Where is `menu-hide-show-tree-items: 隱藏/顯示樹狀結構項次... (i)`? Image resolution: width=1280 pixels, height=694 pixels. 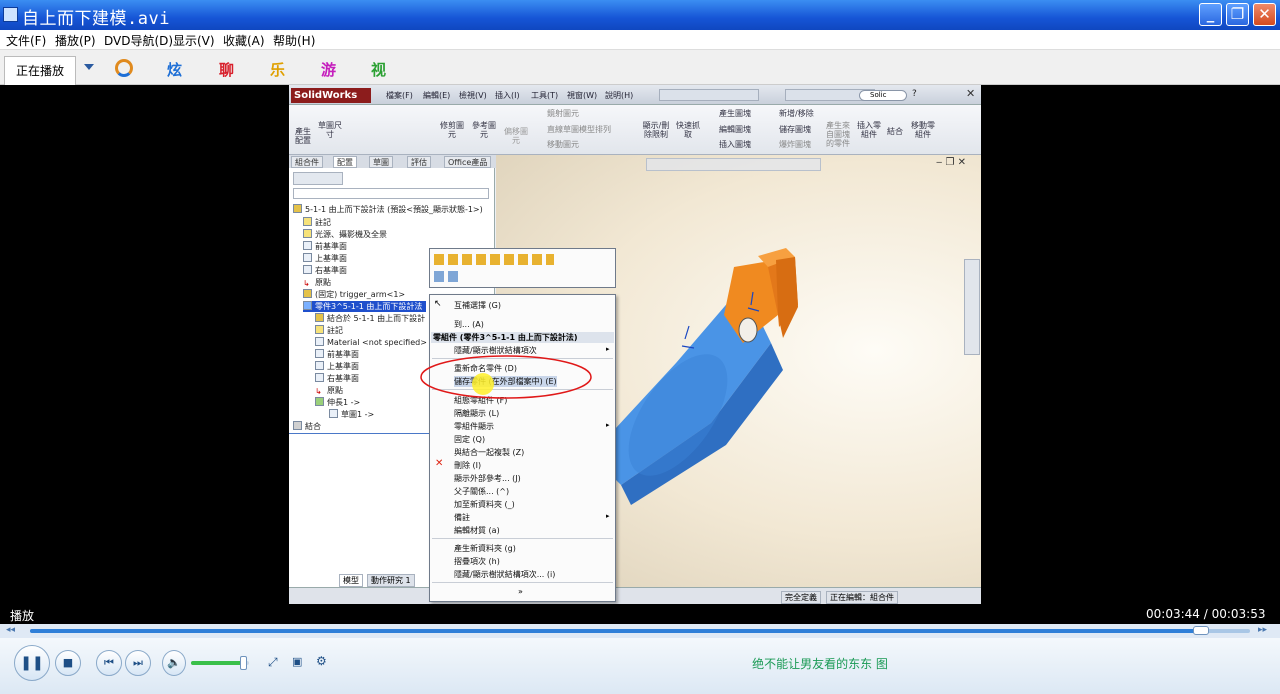
menu-hide-show-tree-items: 隱藏/顯示樹狀結構項次... (i) is located at coordinates (504, 574).